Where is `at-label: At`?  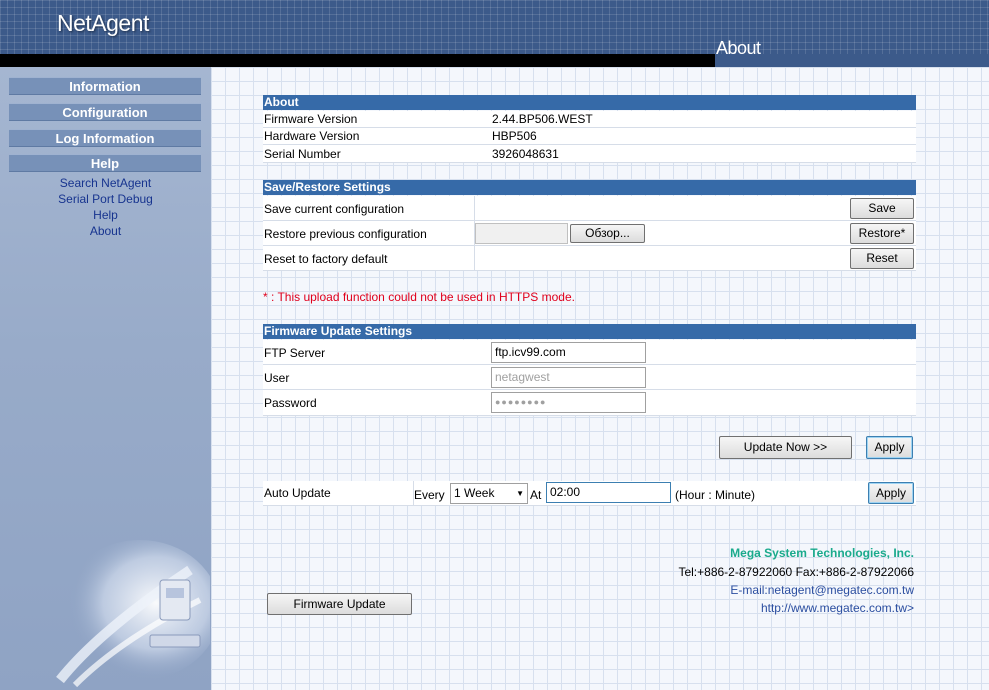 at-label: At is located at coordinates (536, 495).